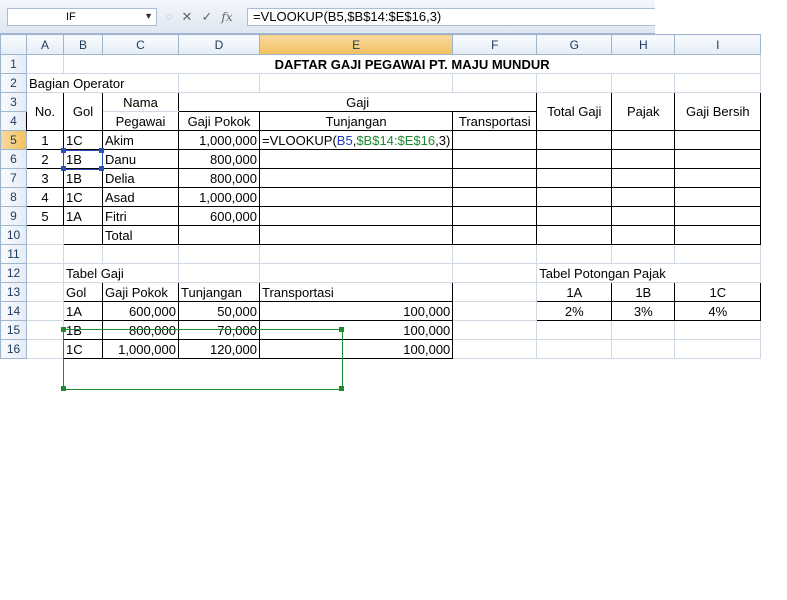 This screenshot has width=787, height=600. Describe the element at coordinates (495, 44) in the screenshot. I see `column-header-f: F` at that location.